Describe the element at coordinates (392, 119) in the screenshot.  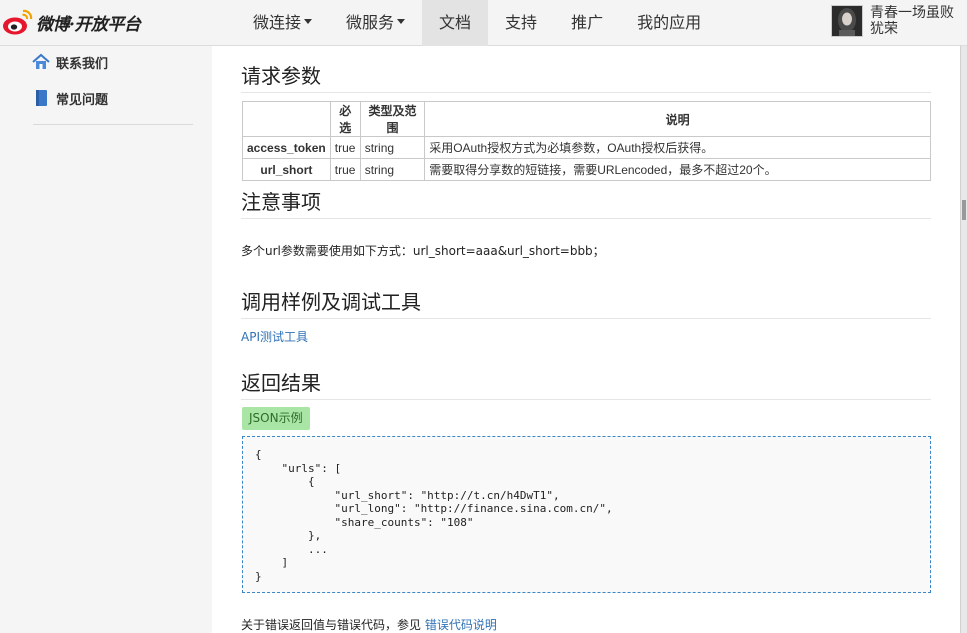
I see `column-header: 类型及范围` at that location.